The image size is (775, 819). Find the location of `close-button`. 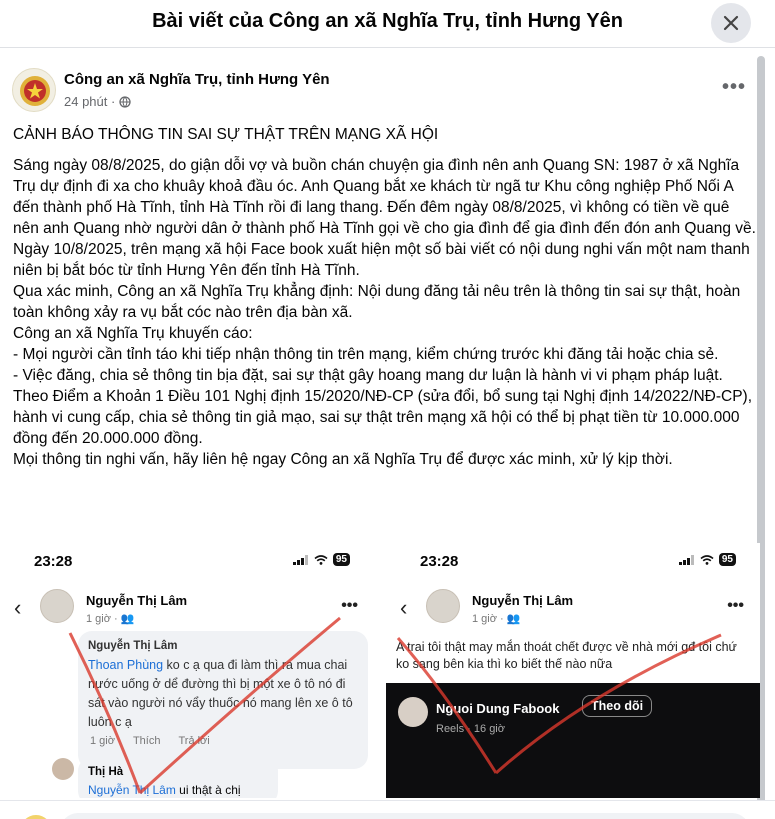

close-button is located at coordinates (731, 23).